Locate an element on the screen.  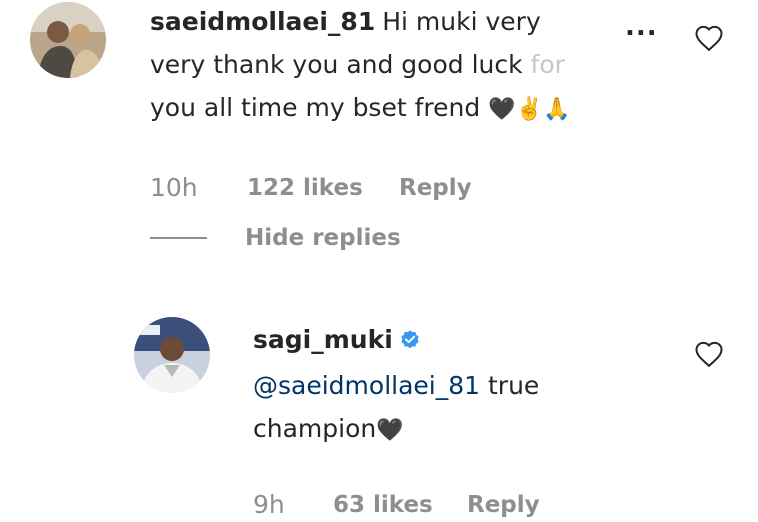
comment-meta: 10h 122 likes Reply is located at coordinates (350, 189).